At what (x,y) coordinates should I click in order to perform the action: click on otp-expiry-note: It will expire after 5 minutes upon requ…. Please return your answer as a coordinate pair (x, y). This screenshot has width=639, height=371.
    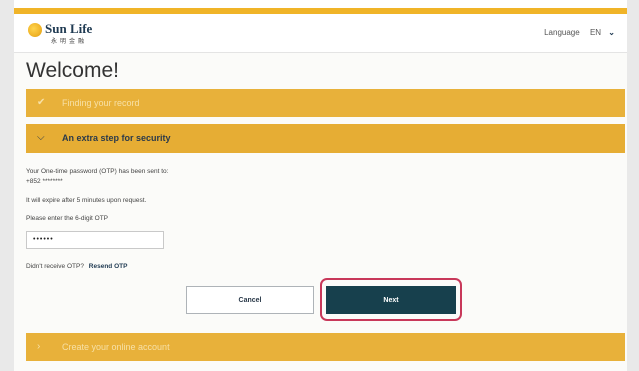
    Looking at the image, I should click on (86, 200).